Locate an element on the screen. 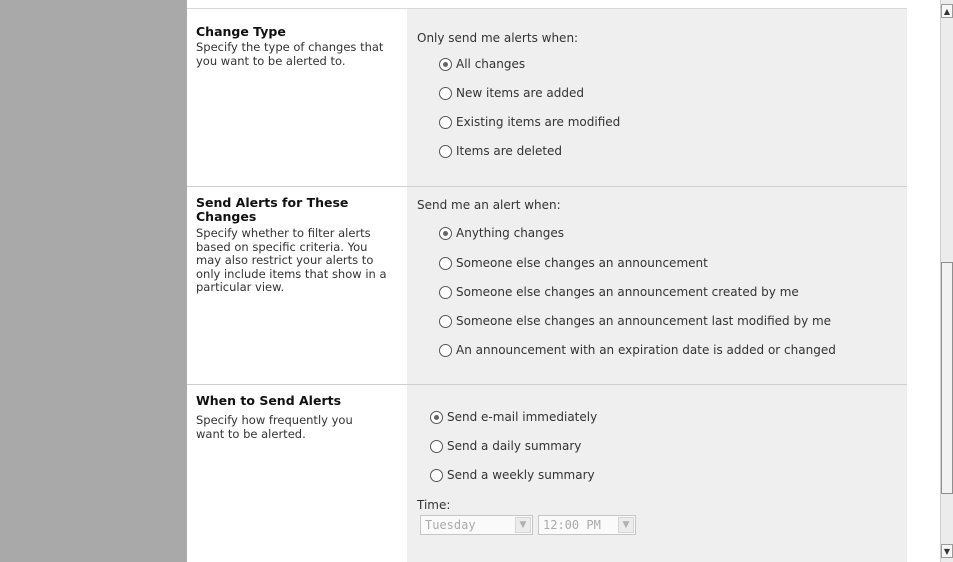 Image resolution: width=953 pixels, height=562 pixels. when-title: When to Send Alerts is located at coordinates (269, 400).